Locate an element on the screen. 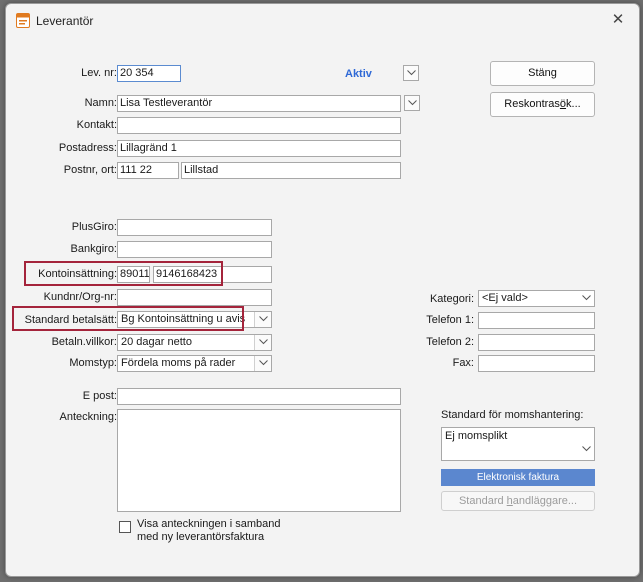  label-fax: Fax: is located at coordinates (463, 363).